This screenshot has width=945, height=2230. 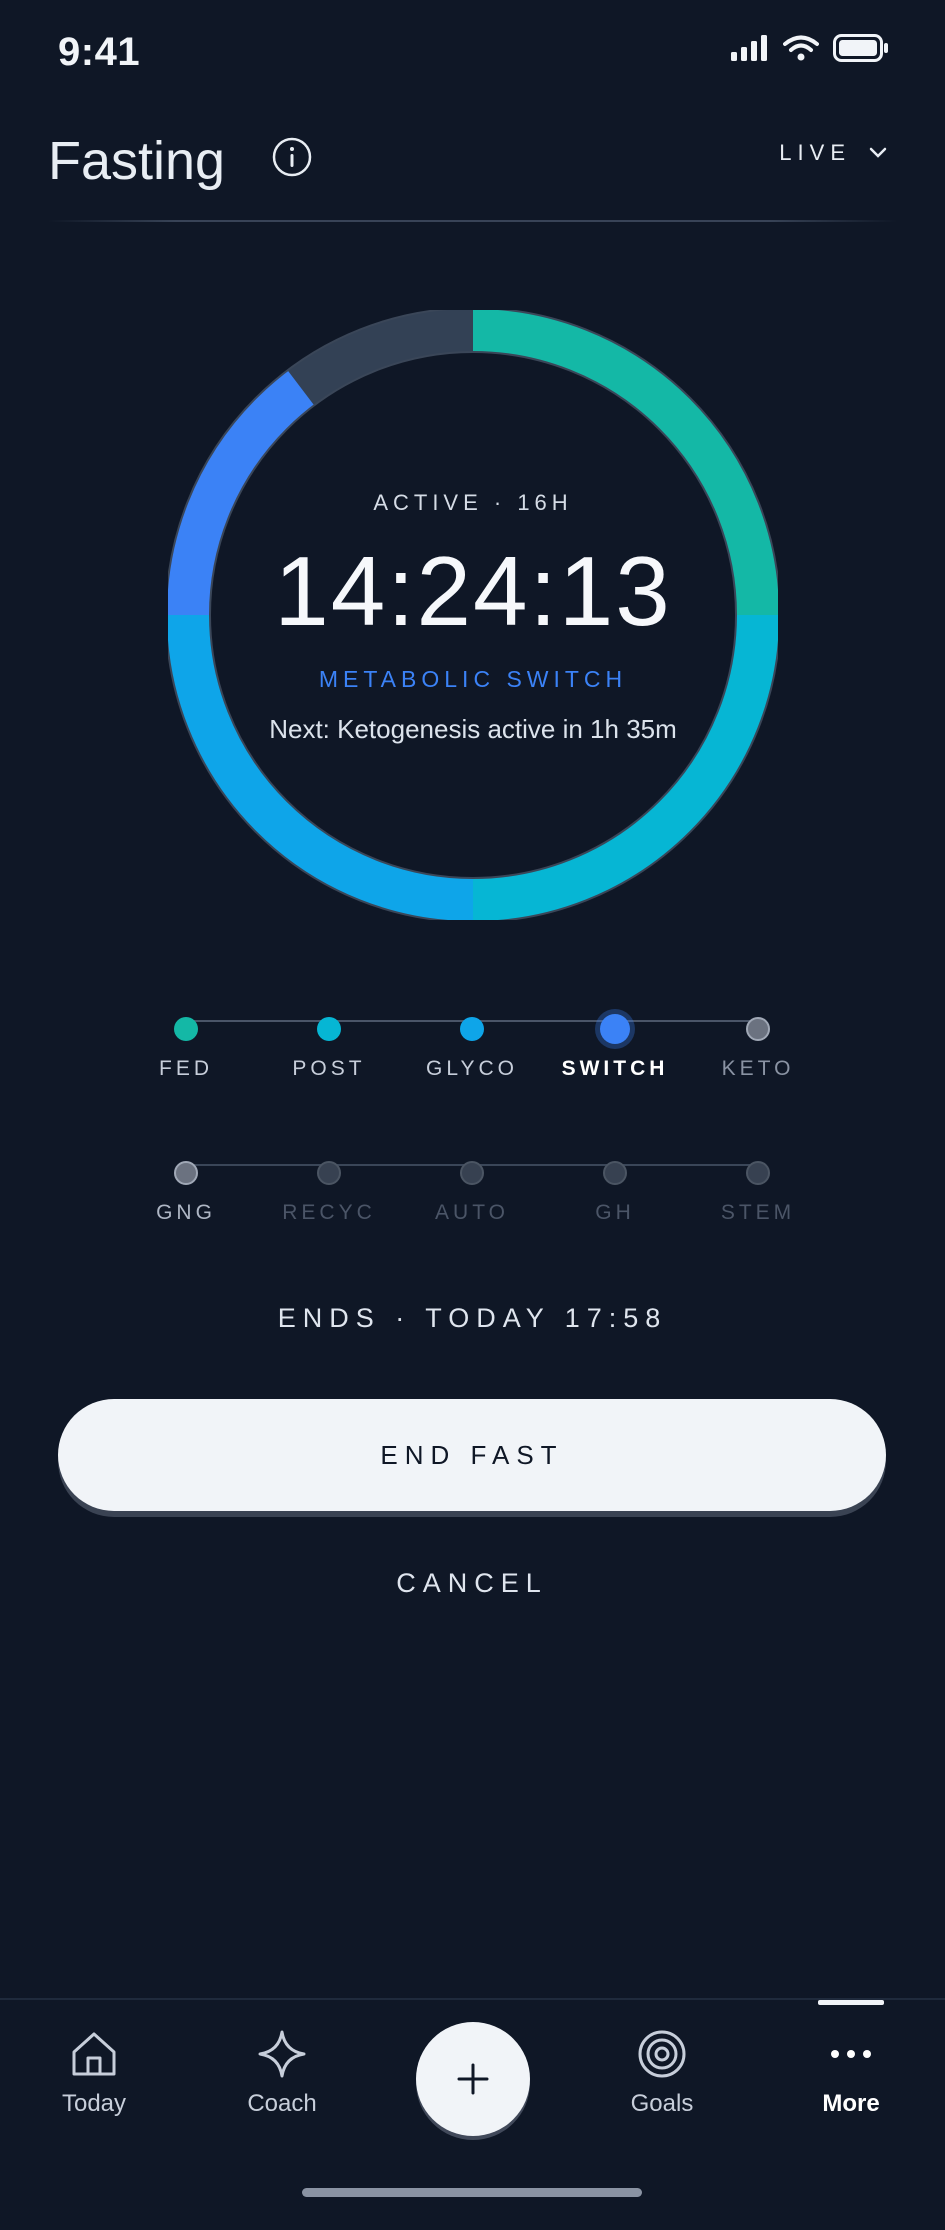 I want to click on header-divider, so click(x=472, y=221).